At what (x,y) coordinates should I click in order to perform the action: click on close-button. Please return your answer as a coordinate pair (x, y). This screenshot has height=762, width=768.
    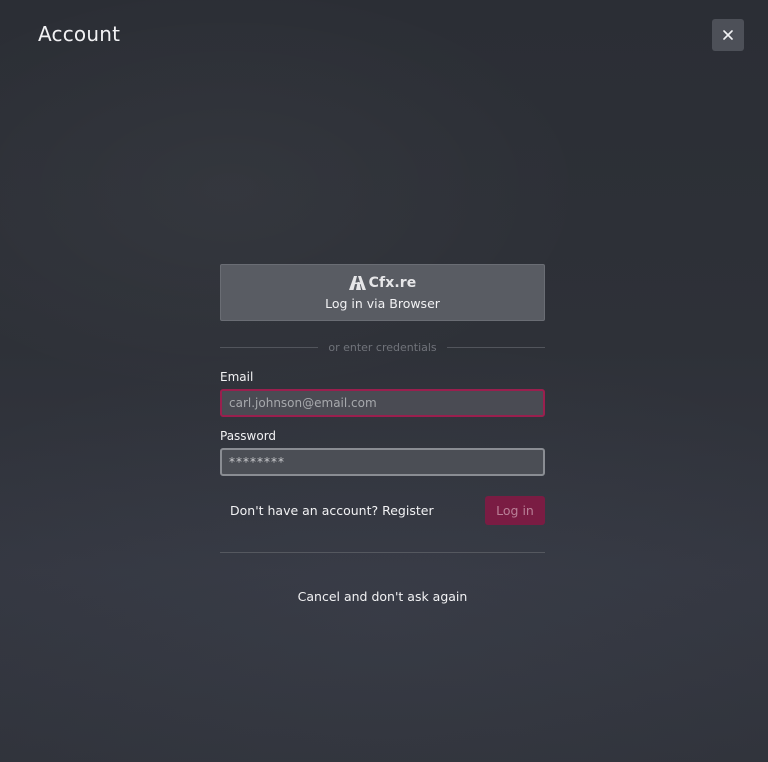
    Looking at the image, I should click on (728, 35).